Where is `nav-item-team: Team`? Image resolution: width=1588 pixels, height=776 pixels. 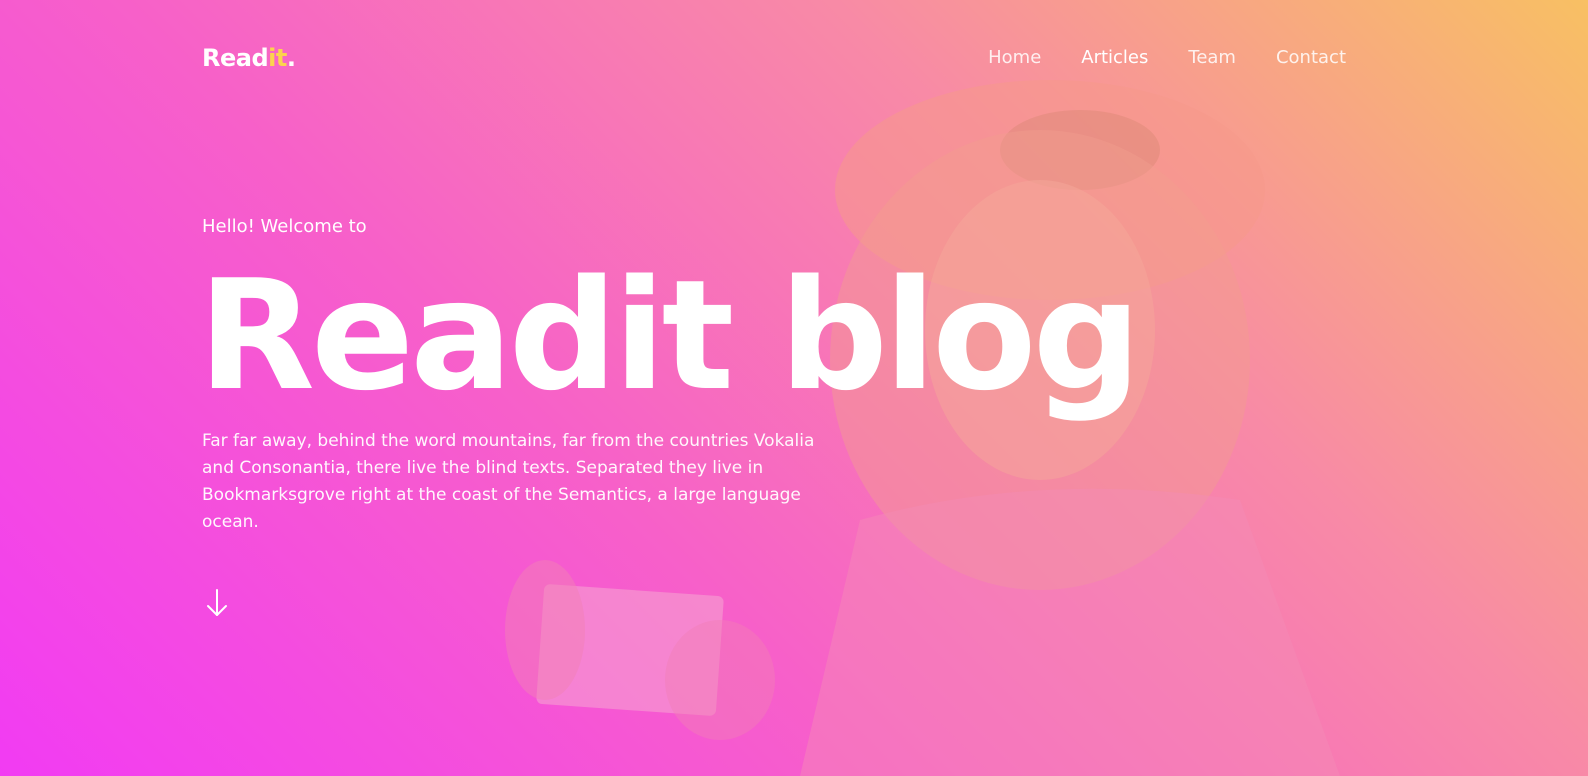 nav-item-team: Team is located at coordinates (1212, 58).